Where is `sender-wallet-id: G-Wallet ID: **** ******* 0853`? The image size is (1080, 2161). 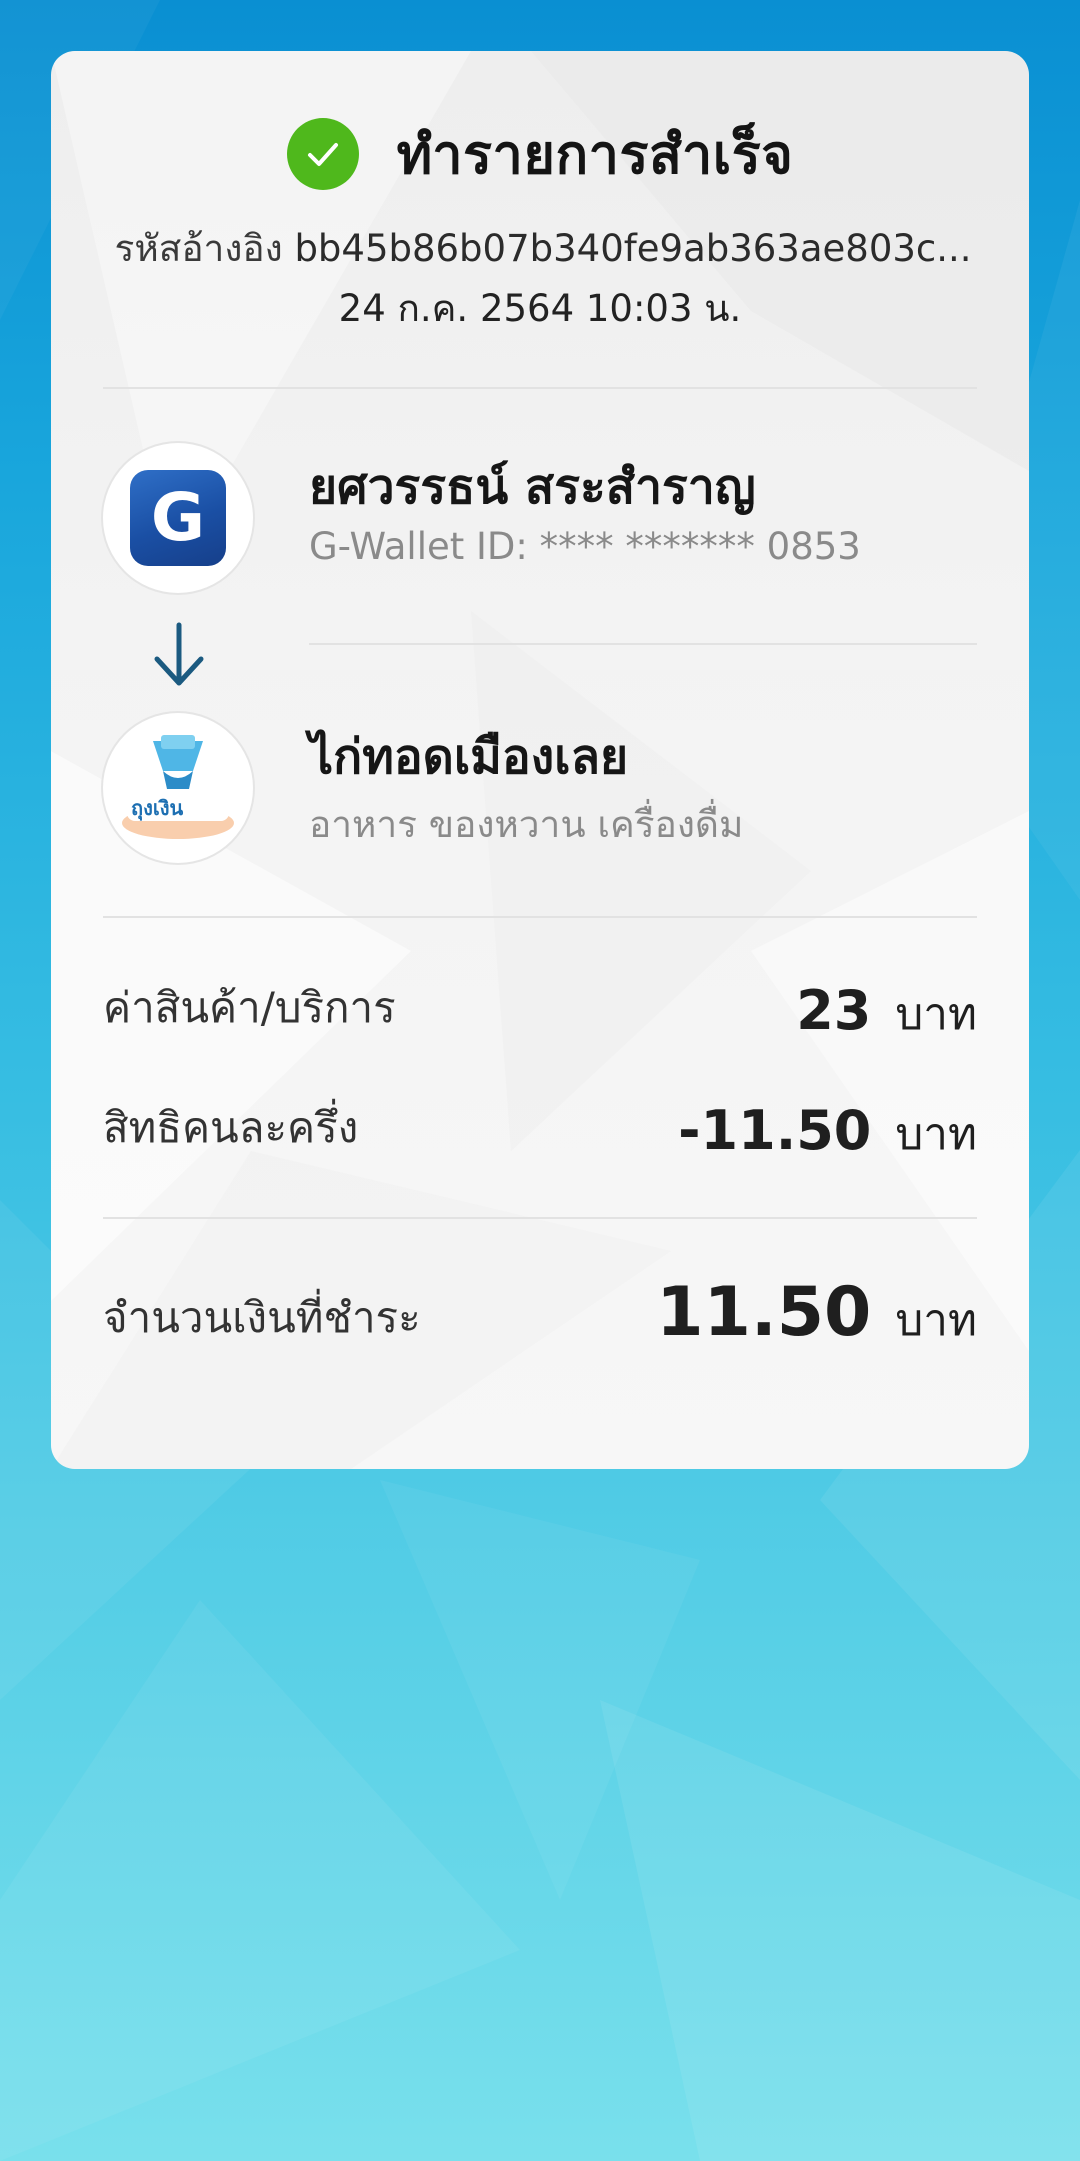 sender-wallet-id: G-Wallet ID: **** ******* 0853 is located at coordinates (585, 546).